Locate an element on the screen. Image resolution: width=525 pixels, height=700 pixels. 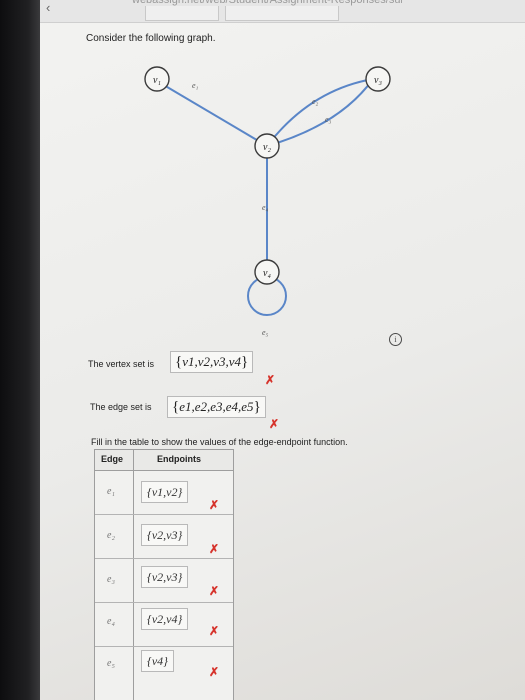
vertex-v1: v₁ is located at coordinates (157, 79).